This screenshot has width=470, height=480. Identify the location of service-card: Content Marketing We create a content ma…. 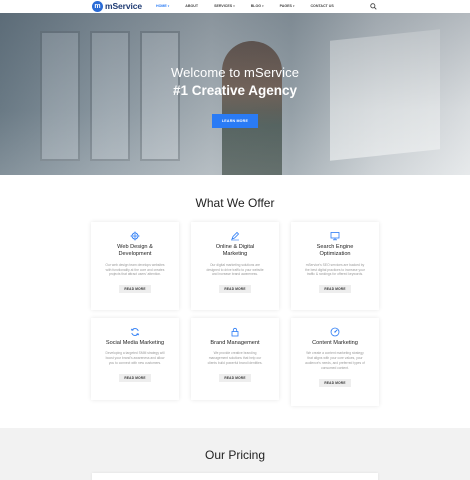
(335, 362).